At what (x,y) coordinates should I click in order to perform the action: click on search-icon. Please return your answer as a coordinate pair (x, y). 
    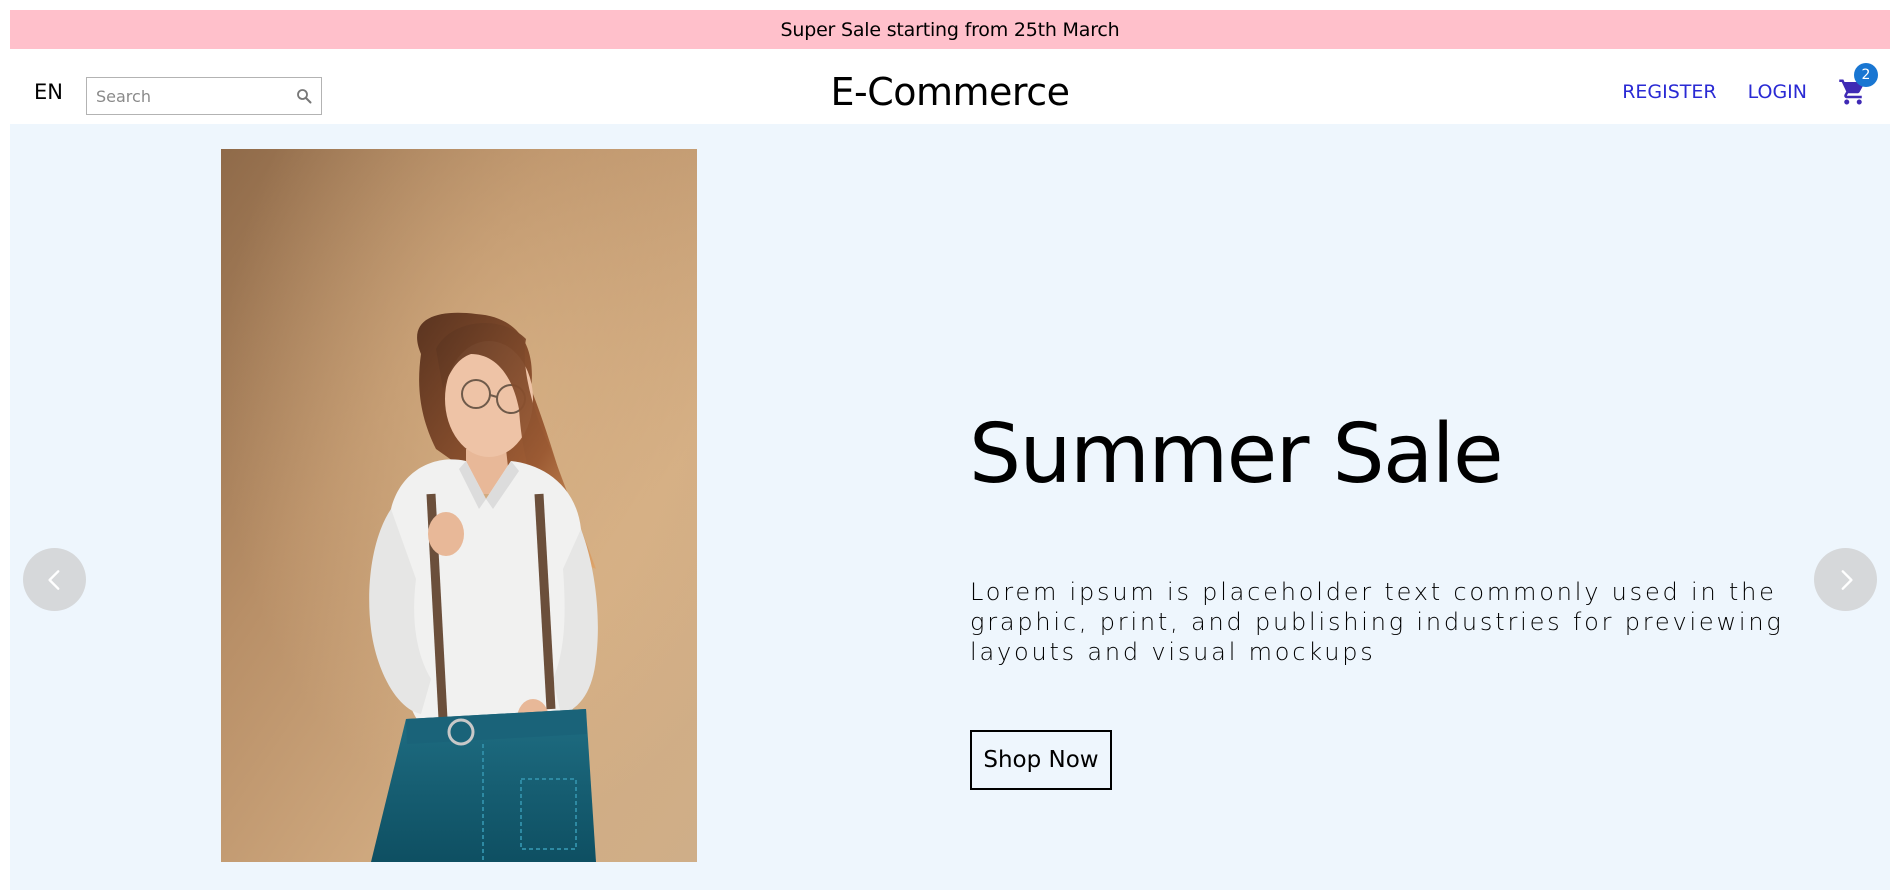
    Looking at the image, I should click on (304, 96).